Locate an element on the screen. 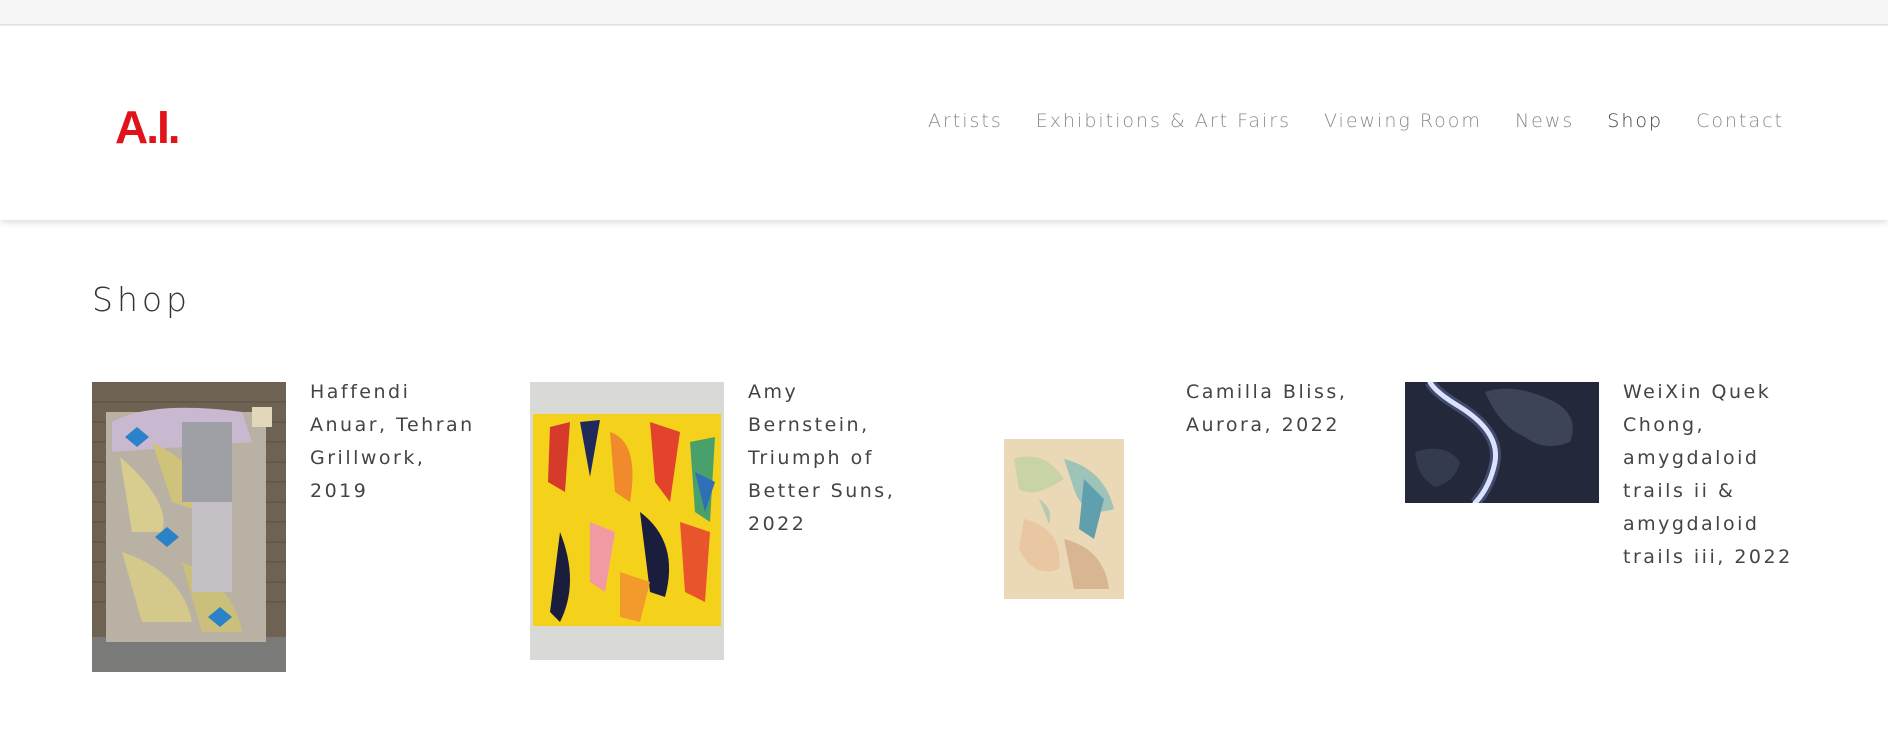  caption-line: Aurora, 2022 is located at coordinates (1263, 425).